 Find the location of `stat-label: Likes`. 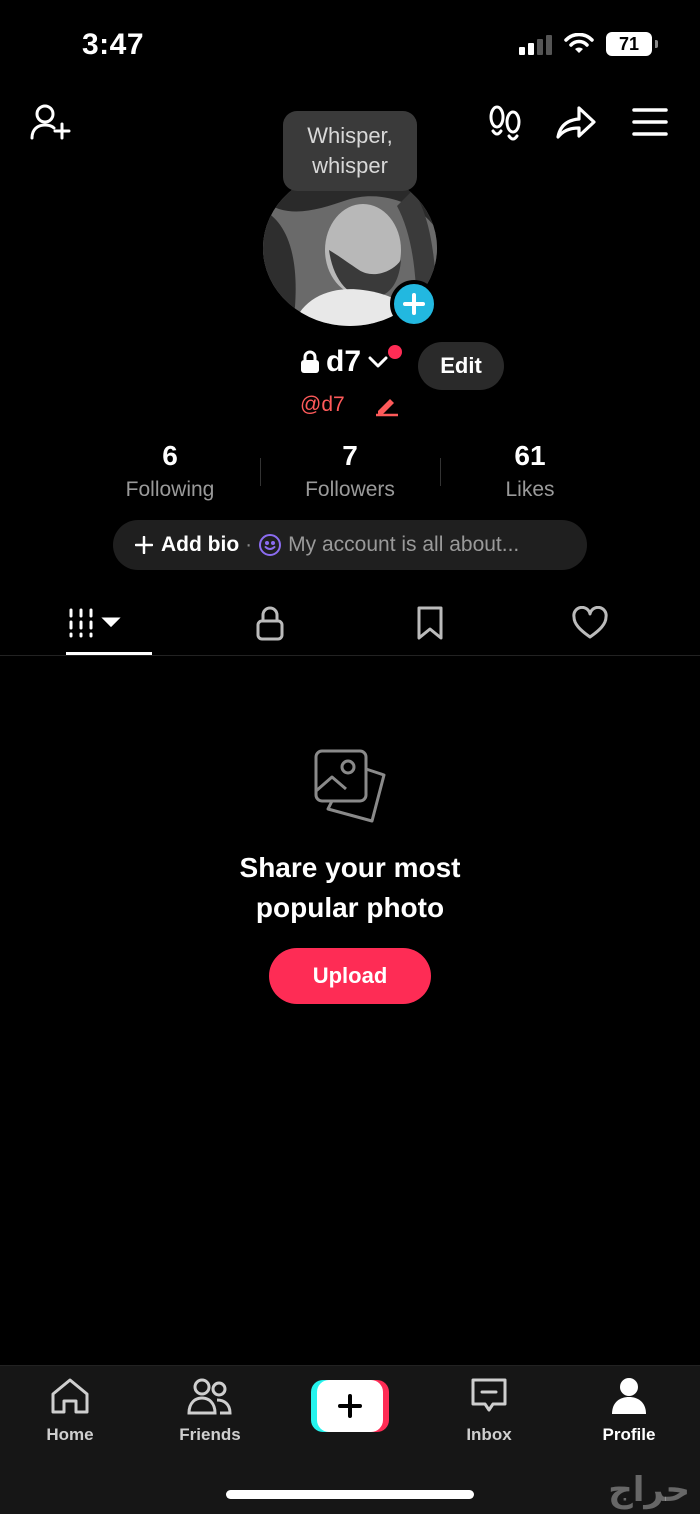

stat-label: Likes is located at coordinates (530, 489).